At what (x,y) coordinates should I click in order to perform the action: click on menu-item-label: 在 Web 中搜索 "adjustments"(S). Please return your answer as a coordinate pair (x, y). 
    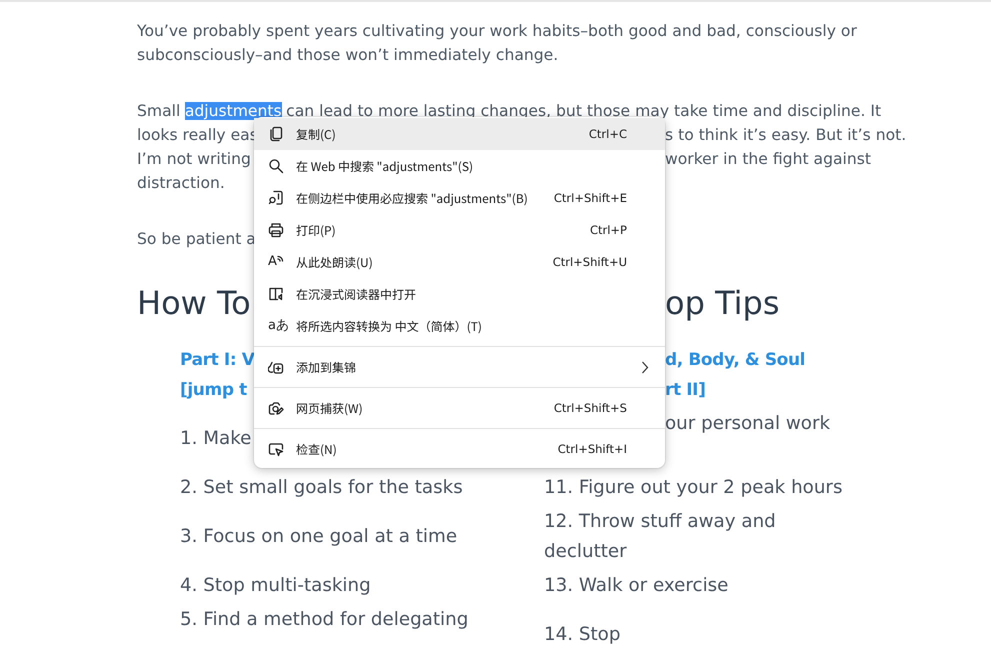
    Looking at the image, I should click on (385, 166).